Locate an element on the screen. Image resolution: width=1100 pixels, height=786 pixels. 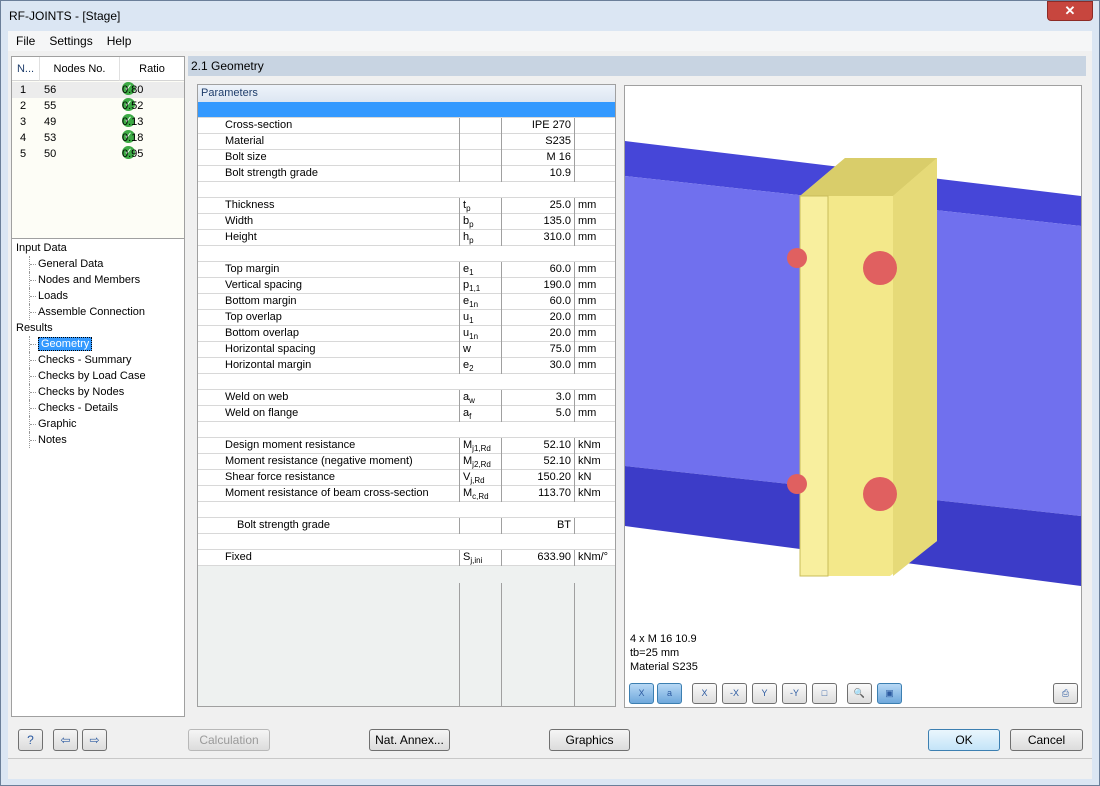
nav-input-data: Input Data is located at coordinates (41, 248).